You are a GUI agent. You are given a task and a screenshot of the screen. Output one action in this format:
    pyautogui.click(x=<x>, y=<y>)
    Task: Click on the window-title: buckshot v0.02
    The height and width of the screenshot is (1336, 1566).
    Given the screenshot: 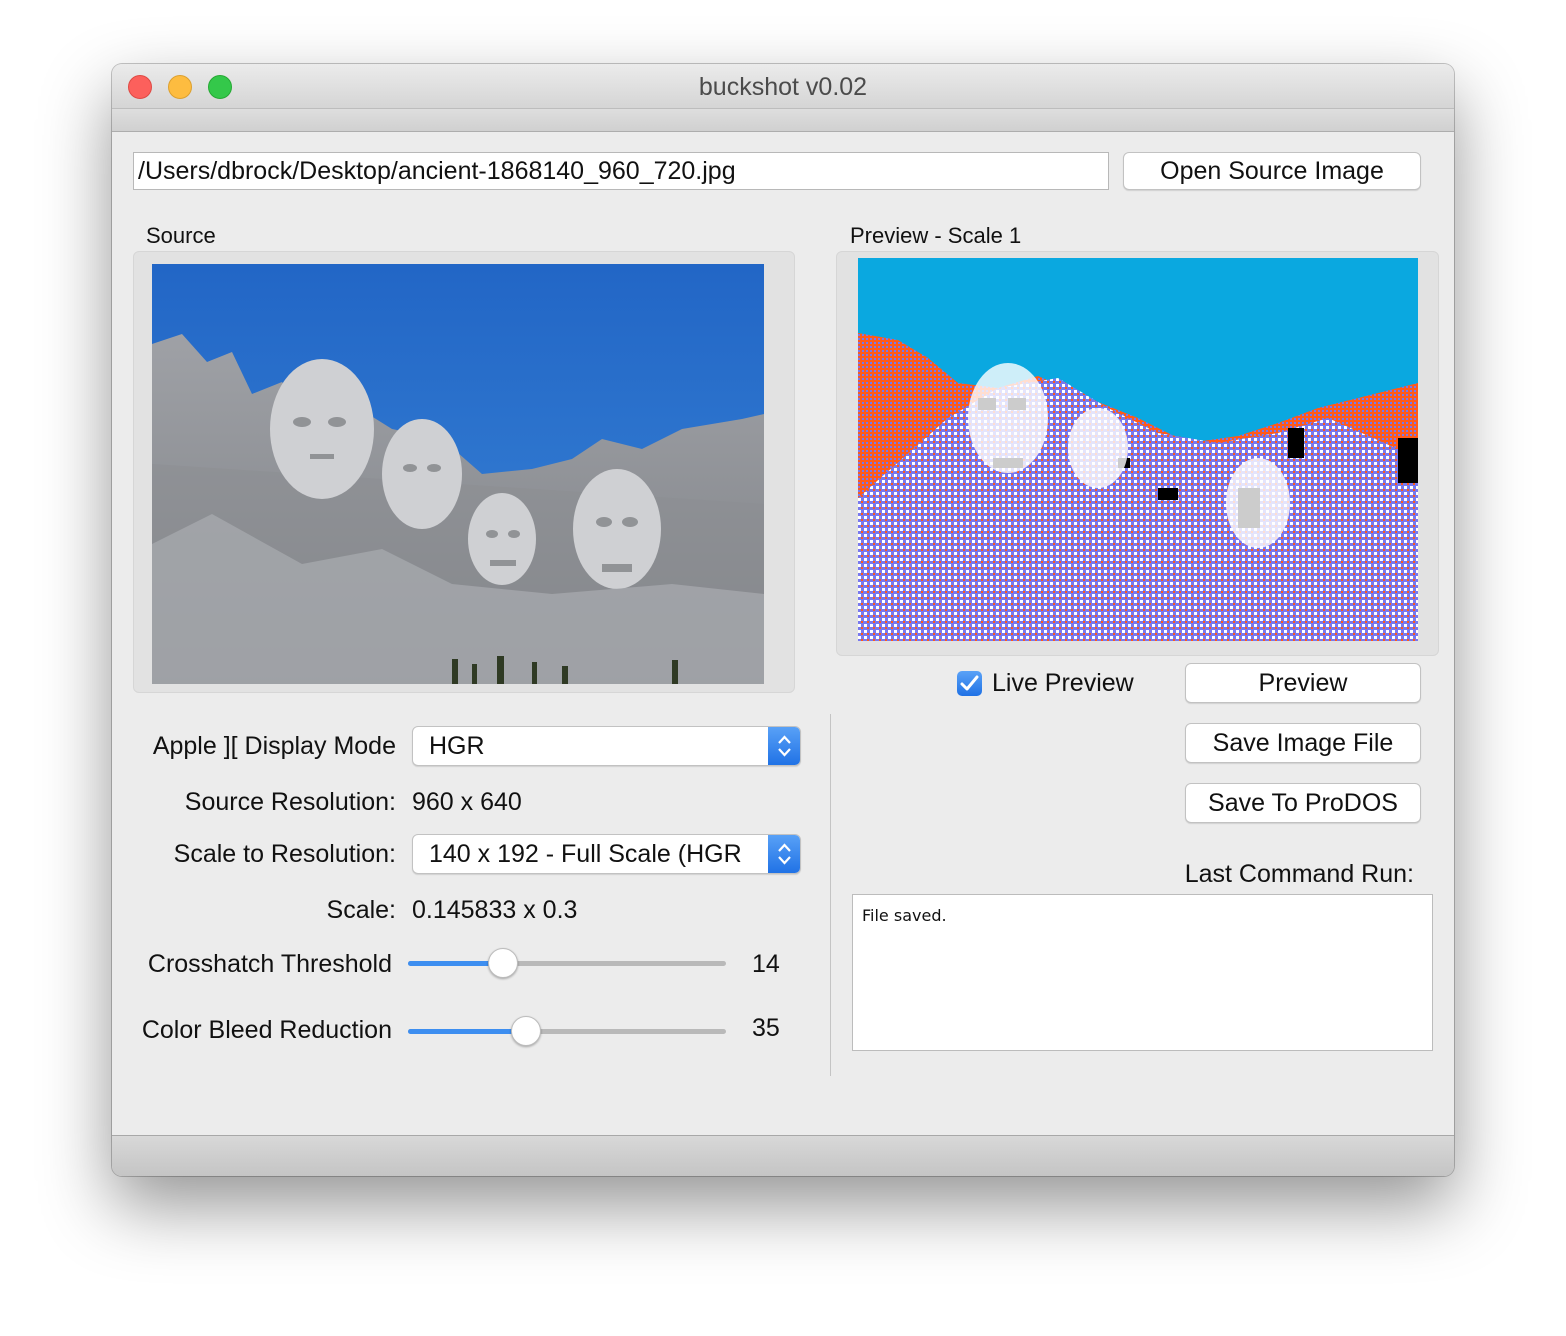 What is the action you would take?
    pyautogui.click(x=783, y=87)
    